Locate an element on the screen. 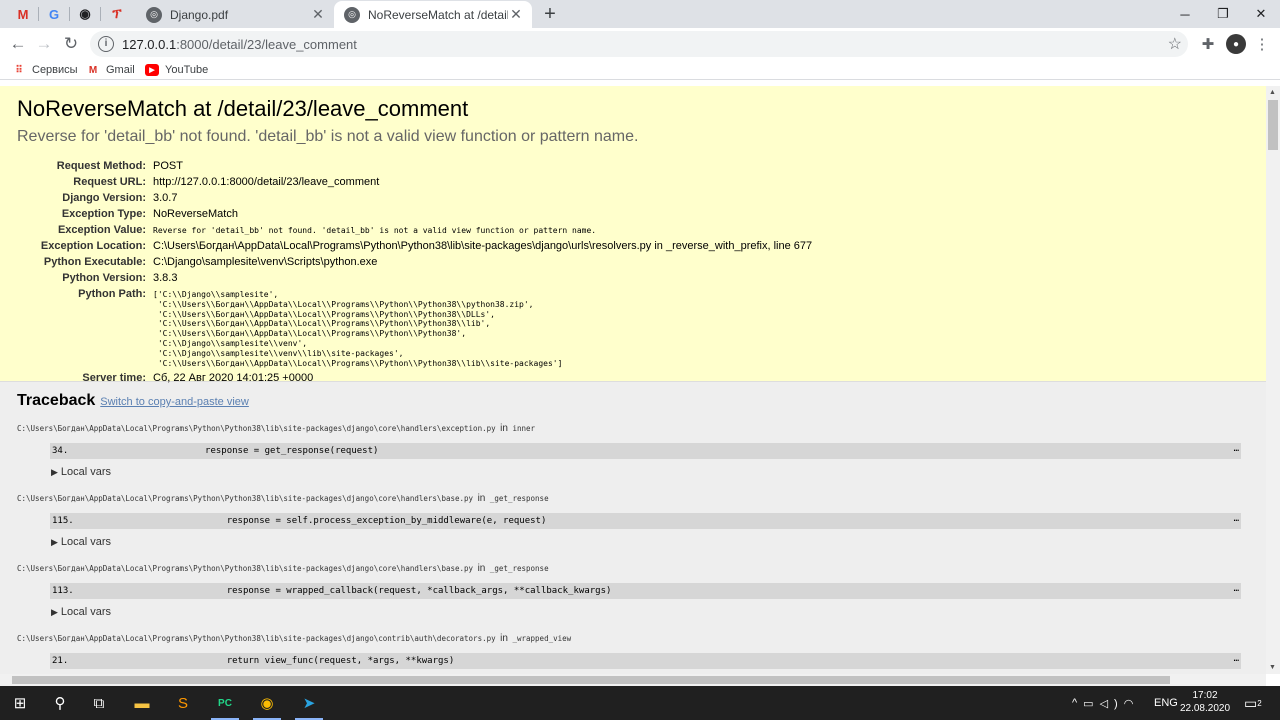 The width and height of the screenshot is (1280, 720). meta-label: Exception Location: is located at coordinates (93, 246).